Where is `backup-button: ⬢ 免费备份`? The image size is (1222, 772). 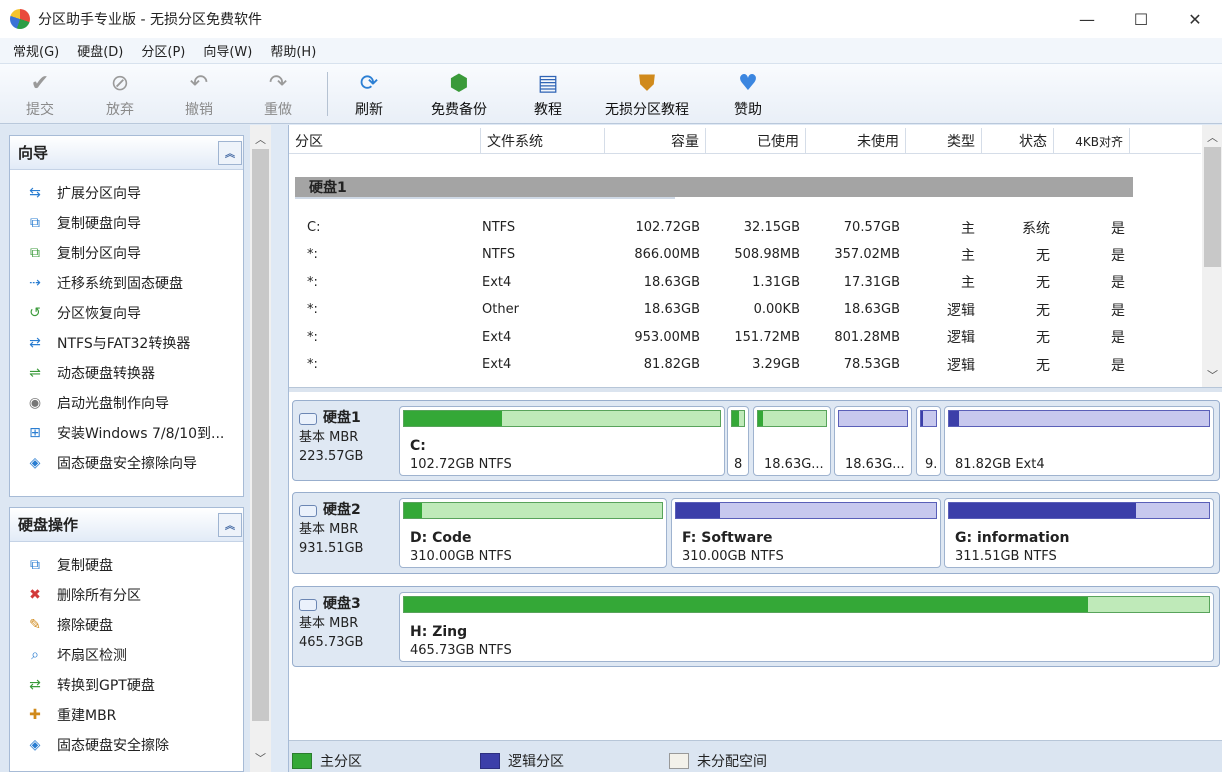
backup-button: ⬢ 免费备份 is located at coordinates (459, 94).